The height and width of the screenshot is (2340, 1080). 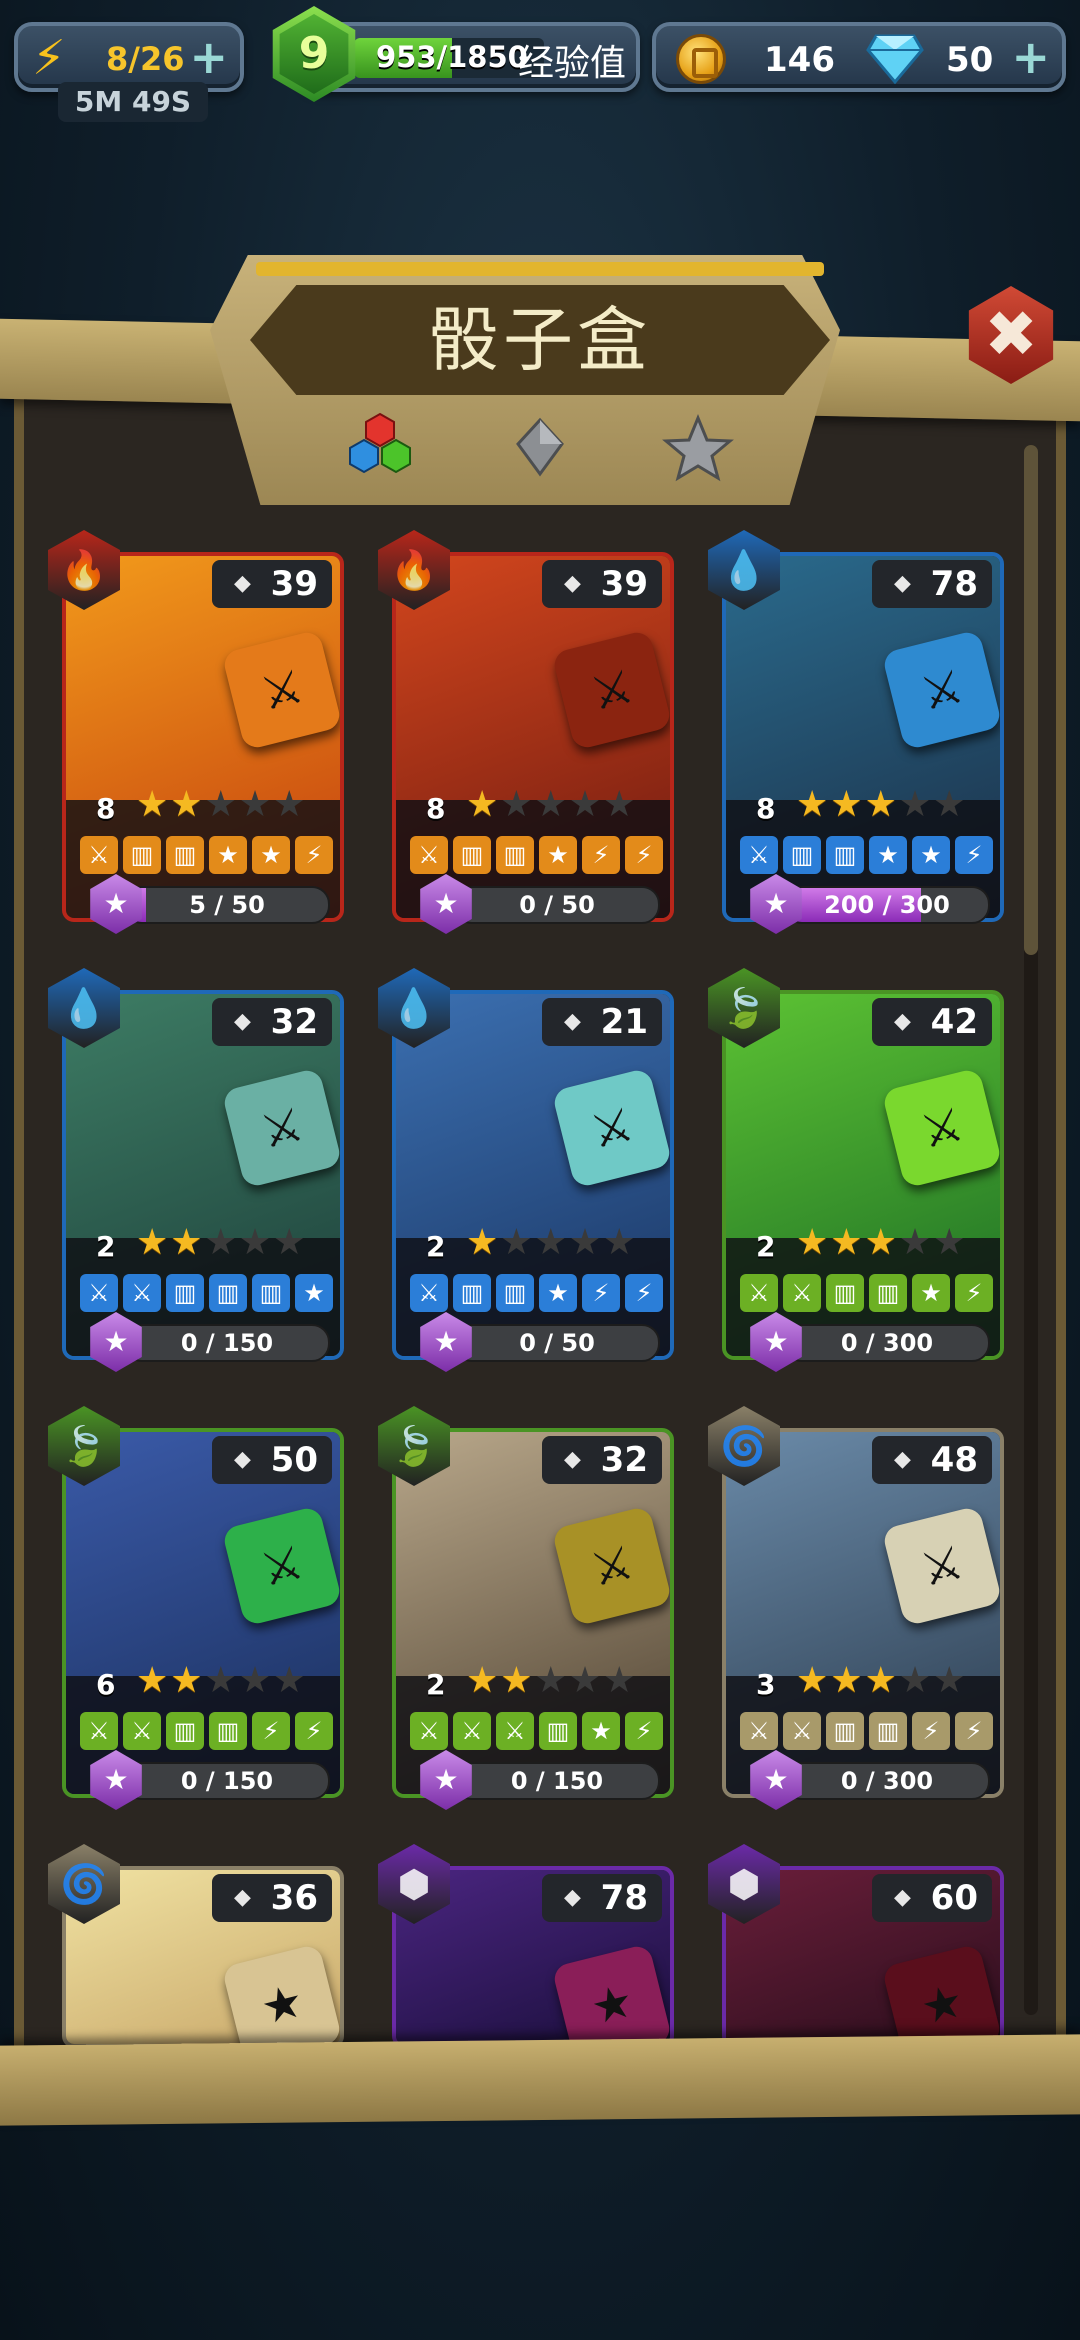 What do you see at coordinates (208, 57) in the screenshot?
I see `add-energy-button: +` at bounding box center [208, 57].